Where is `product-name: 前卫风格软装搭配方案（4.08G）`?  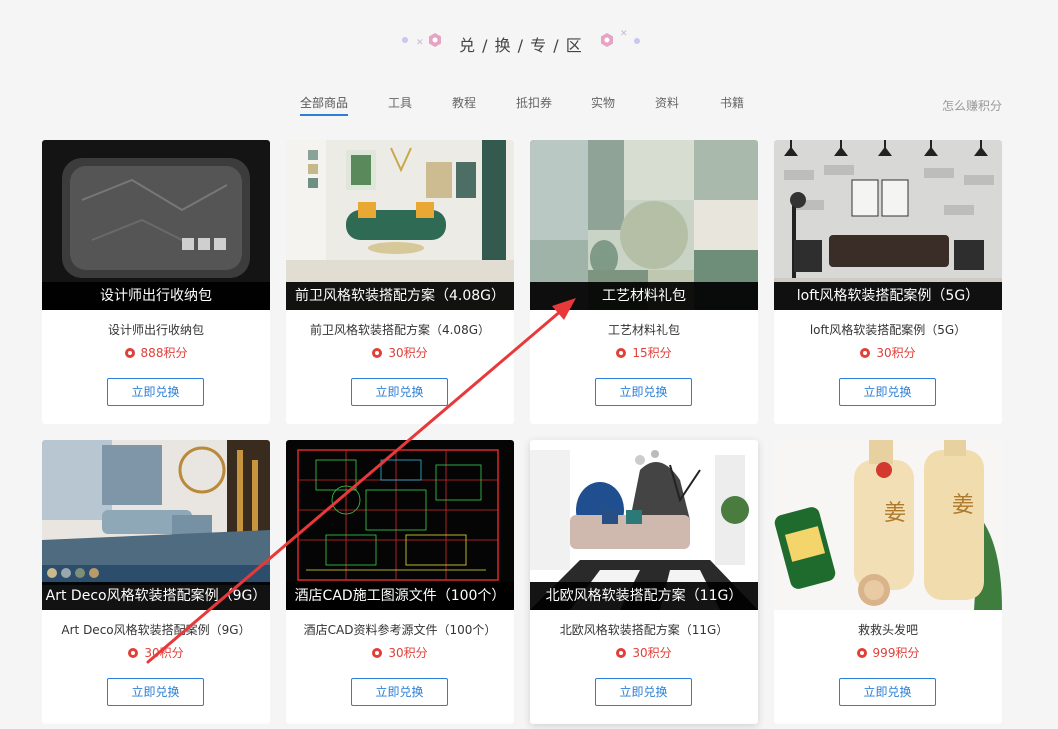 product-name: 前卫风格软装搭配方案（4.08G） is located at coordinates (400, 329).